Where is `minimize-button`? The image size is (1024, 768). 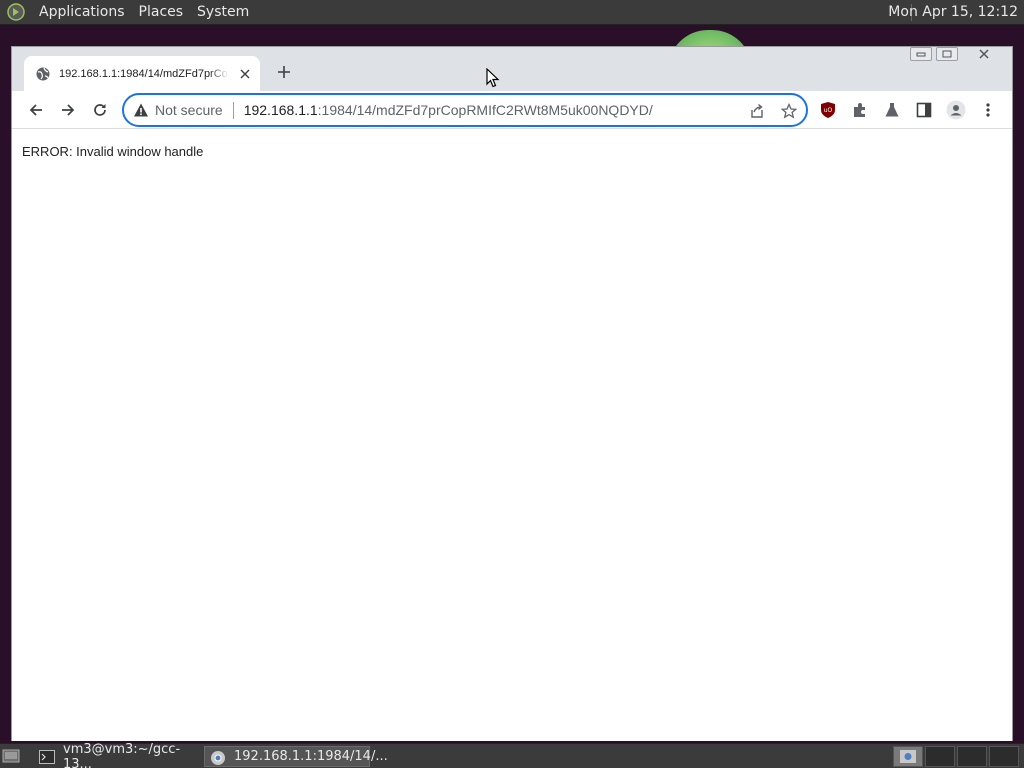 minimize-button is located at coordinates (921, 54).